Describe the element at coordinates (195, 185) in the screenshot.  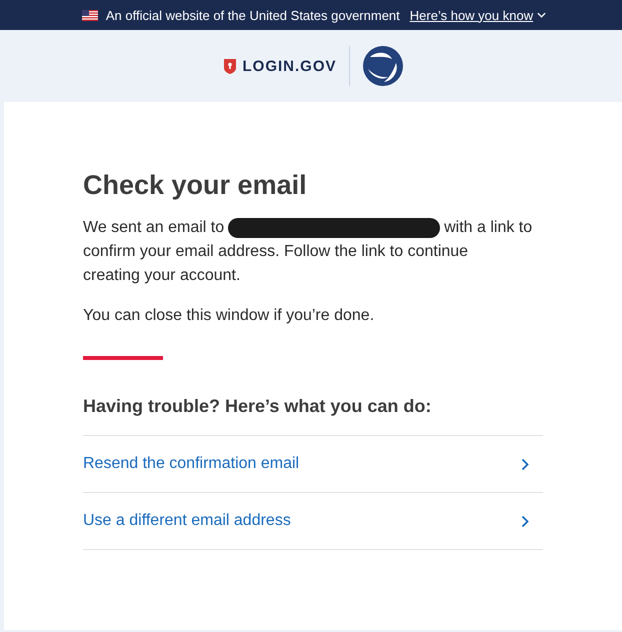
I see `page-title: Check your email` at that location.